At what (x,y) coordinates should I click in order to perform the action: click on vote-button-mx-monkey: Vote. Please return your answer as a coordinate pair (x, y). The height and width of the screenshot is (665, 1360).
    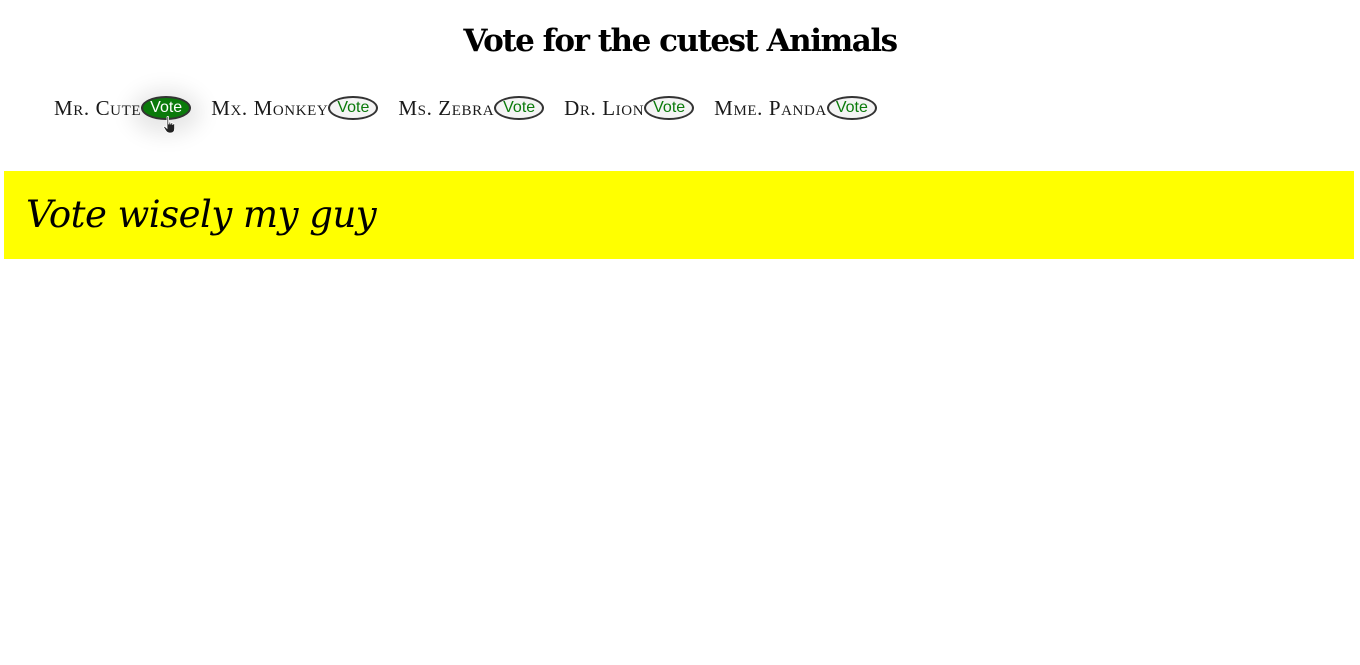
    Looking at the image, I should click on (353, 108).